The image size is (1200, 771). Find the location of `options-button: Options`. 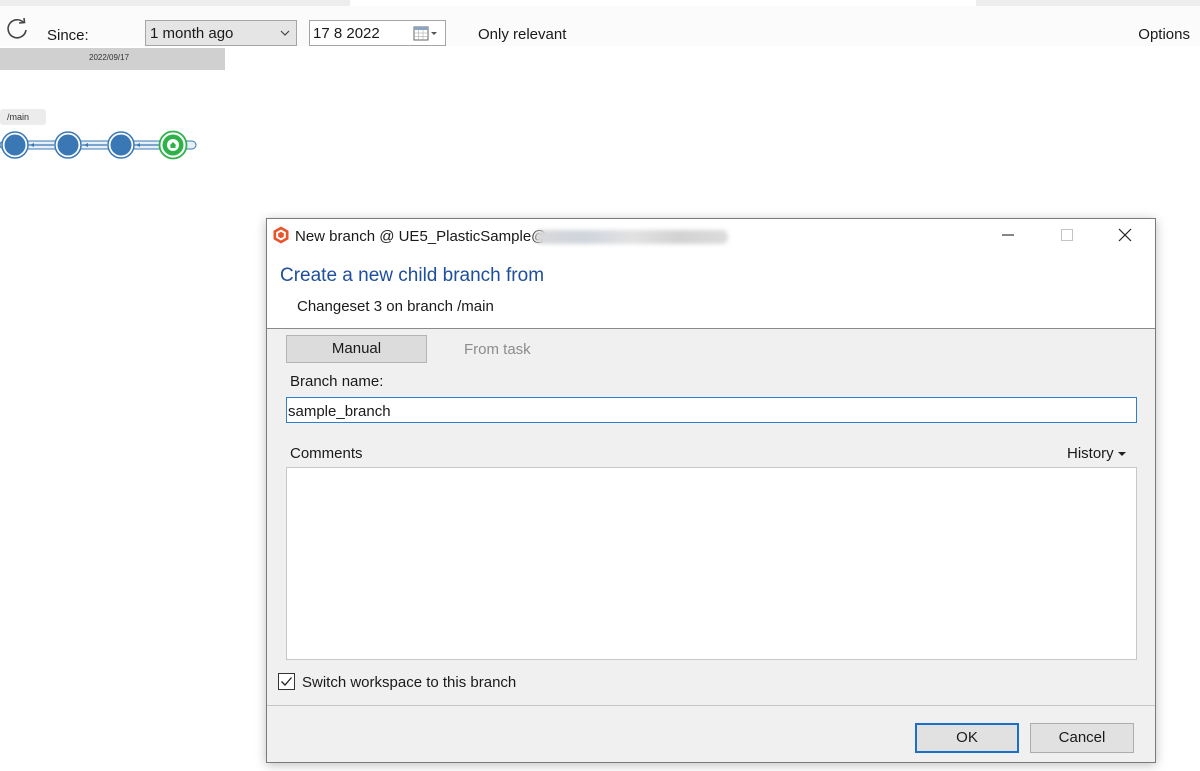

options-button: Options is located at coordinates (1164, 34).